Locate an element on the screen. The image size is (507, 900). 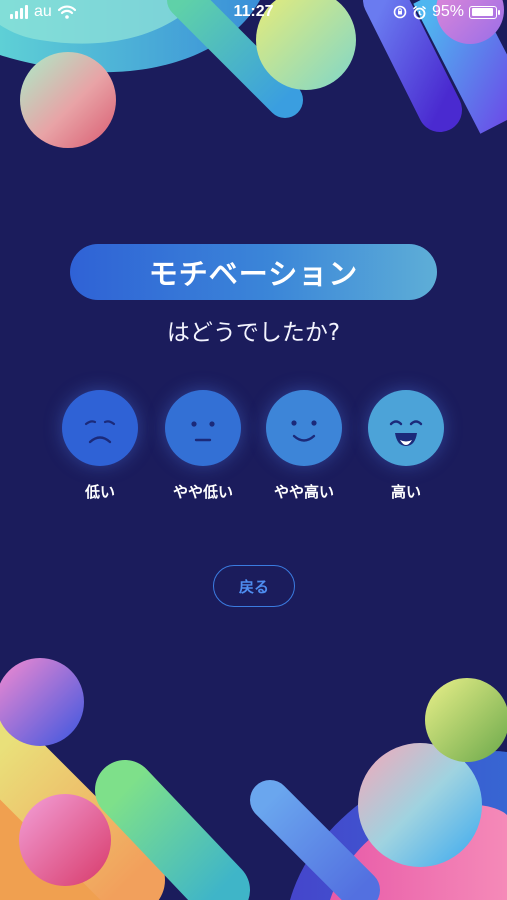
status-bar: au 11:27 95% is located at coordinates (253, 13).